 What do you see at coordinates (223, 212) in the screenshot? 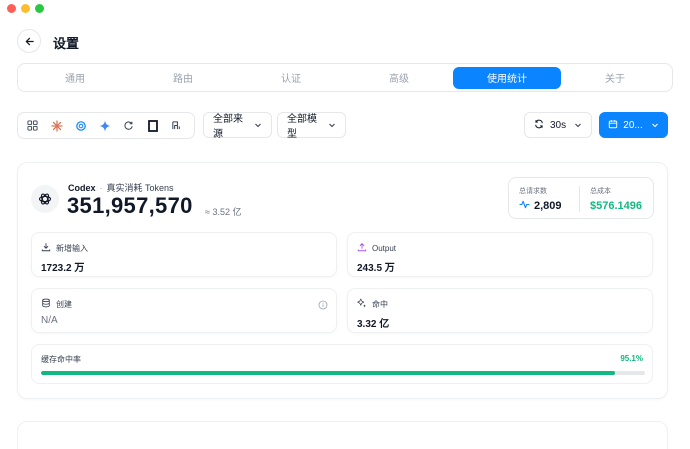
I see `total-tokens-approx: ≈ 3.52 亿` at bounding box center [223, 212].